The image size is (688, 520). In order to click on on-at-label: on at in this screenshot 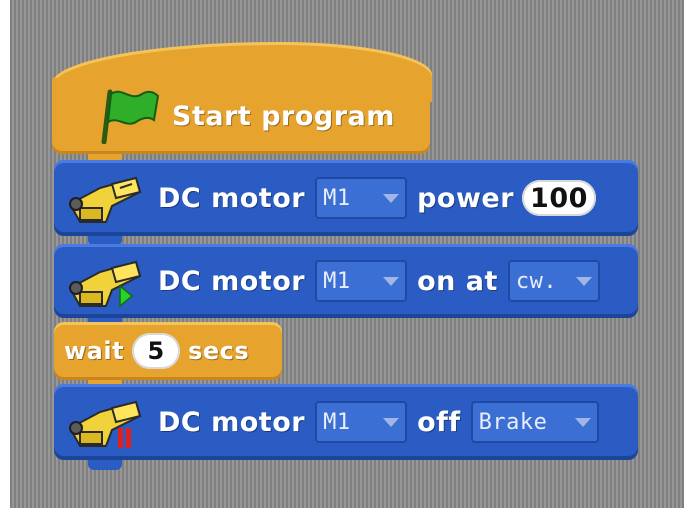, I will do `click(457, 281)`.